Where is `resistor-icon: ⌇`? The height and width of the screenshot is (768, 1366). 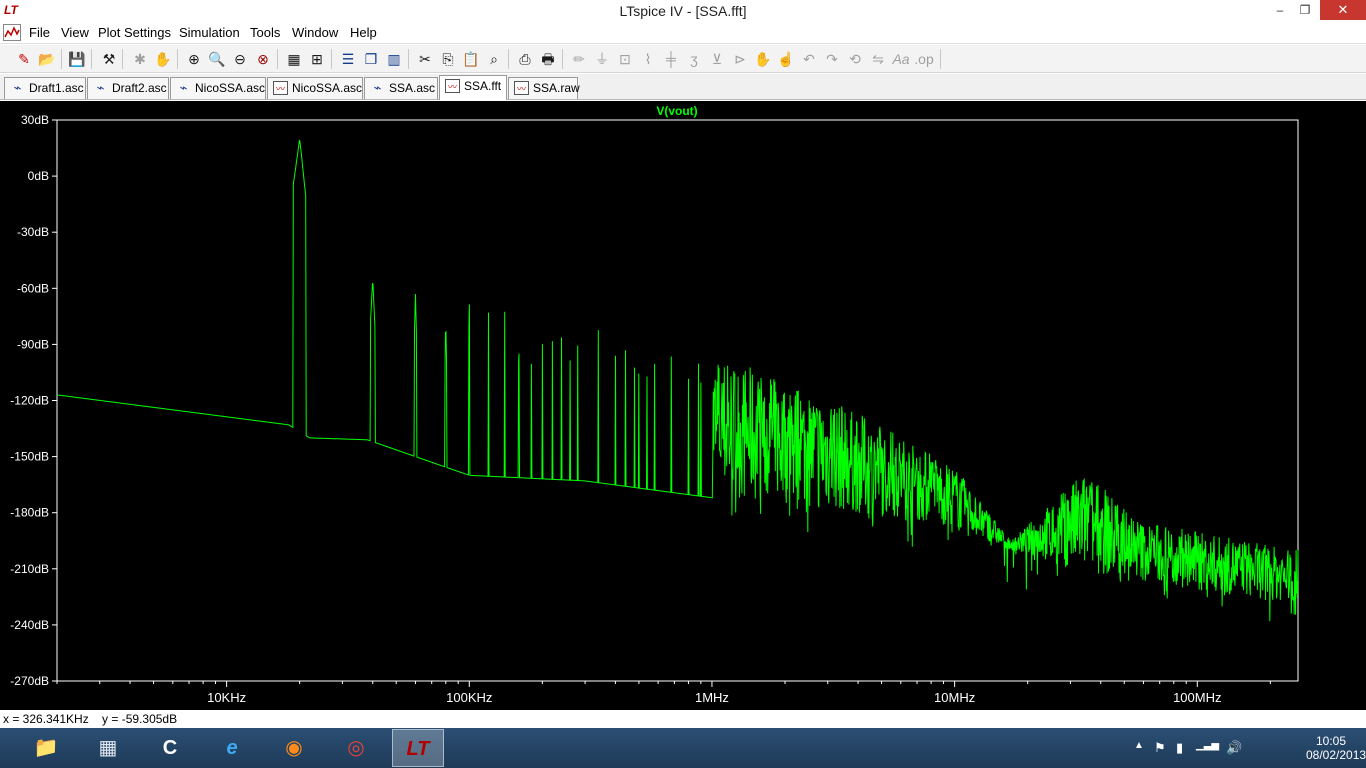 resistor-icon: ⌇ is located at coordinates (648, 59).